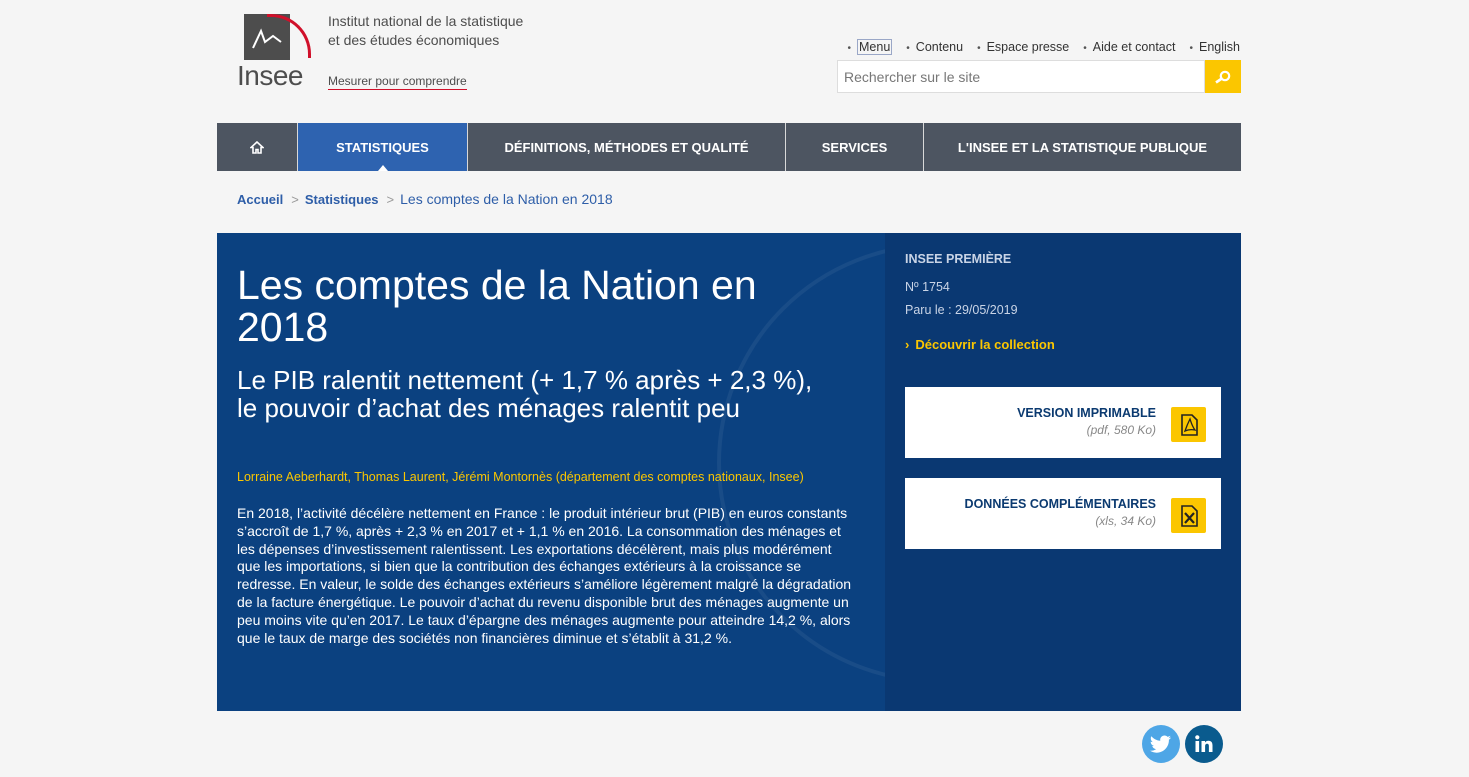  I want to click on home-icon, so click(257, 147).